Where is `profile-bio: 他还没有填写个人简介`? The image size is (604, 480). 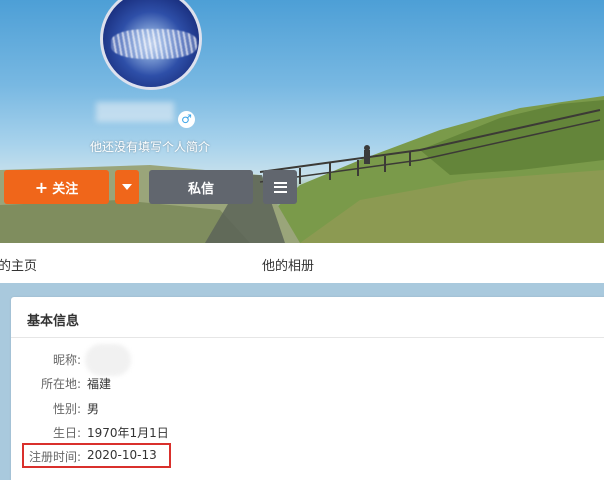 profile-bio: 他还没有填写个人简介 is located at coordinates (150, 147).